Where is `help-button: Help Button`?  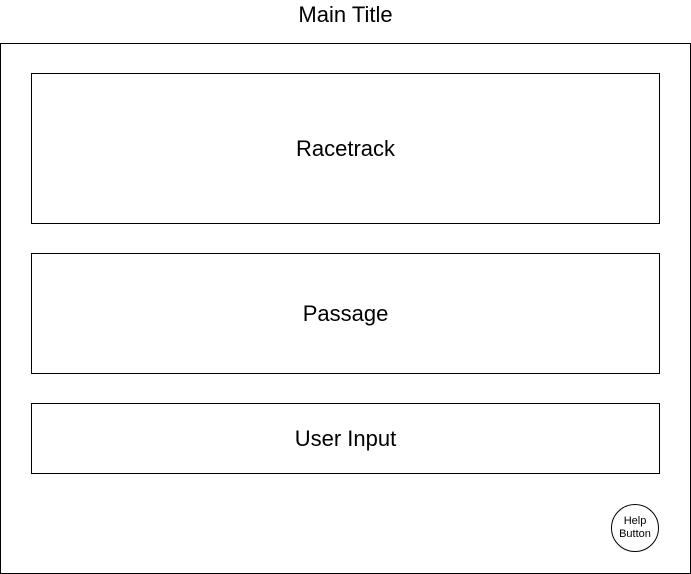 help-button: Help Button is located at coordinates (635, 528).